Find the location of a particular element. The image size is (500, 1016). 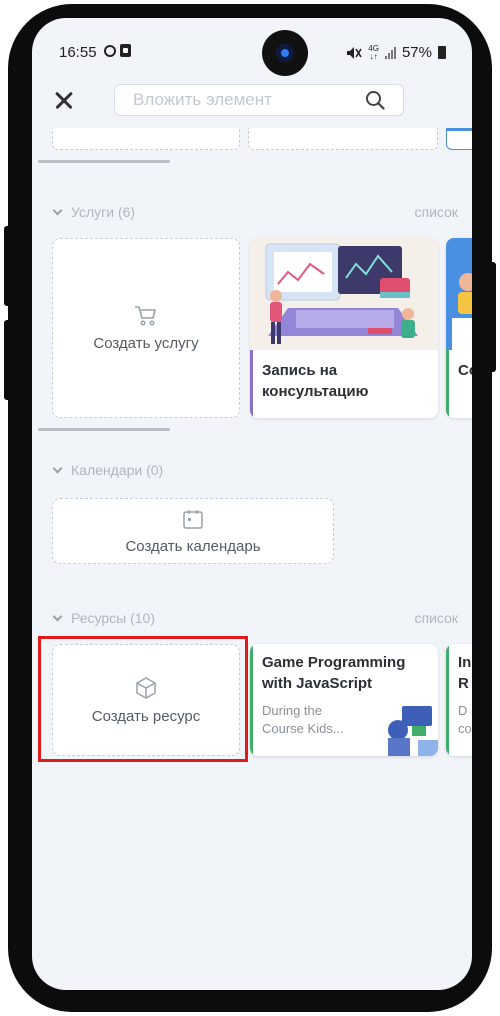

resource-card-partial-accent is located at coordinates (447, 700).